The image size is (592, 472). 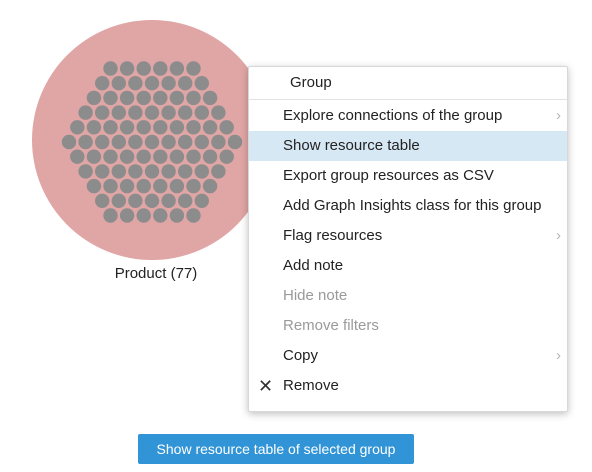 I want to click on close-icon: ✕, so click(x=266, y=386).